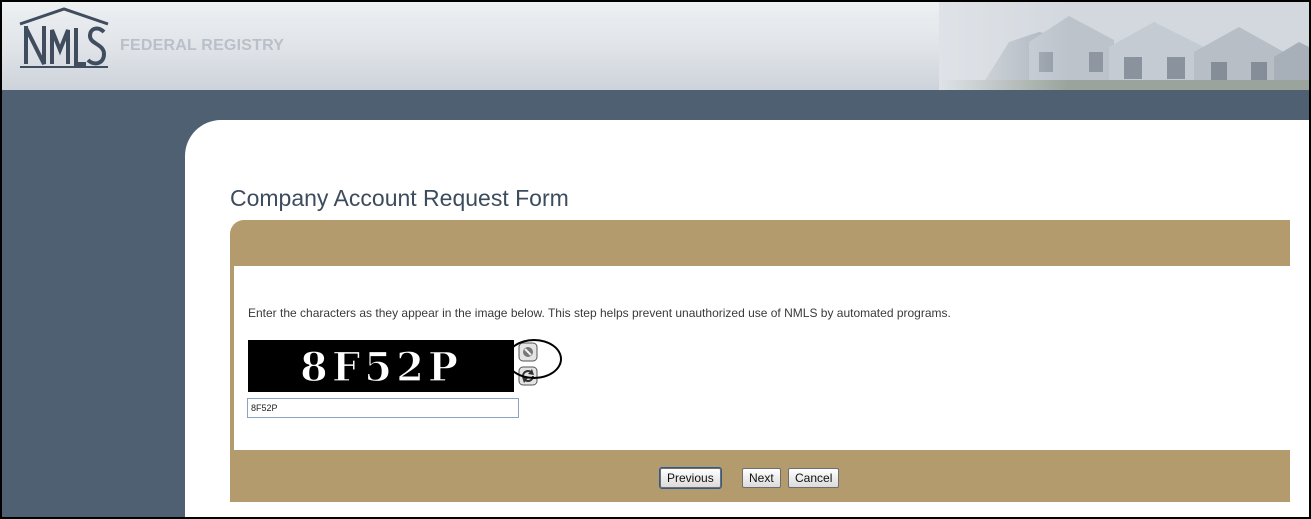  What do you see at coordinates (383, 408) in the screenshot?
I see `captcha-input` at bounding box center [383, 408].